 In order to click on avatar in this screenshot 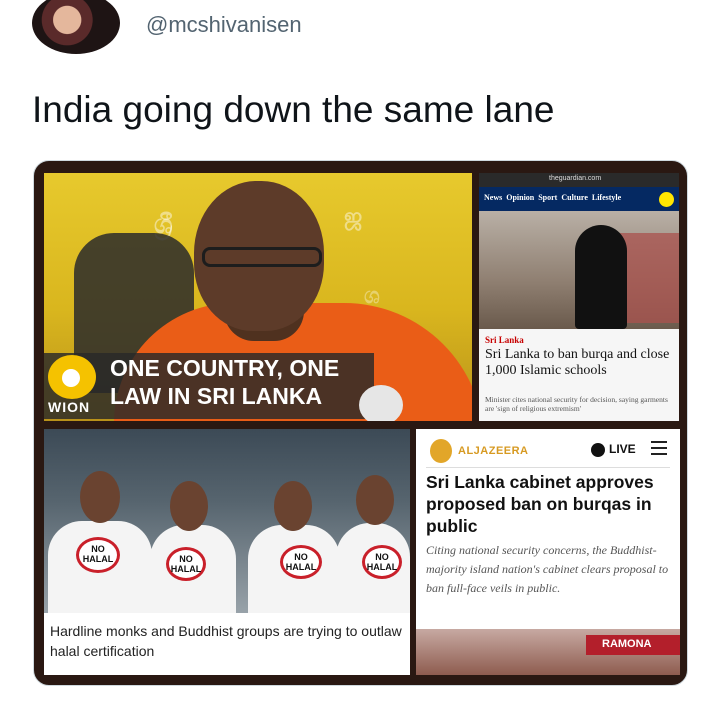, I will do `click(76, 27)`.